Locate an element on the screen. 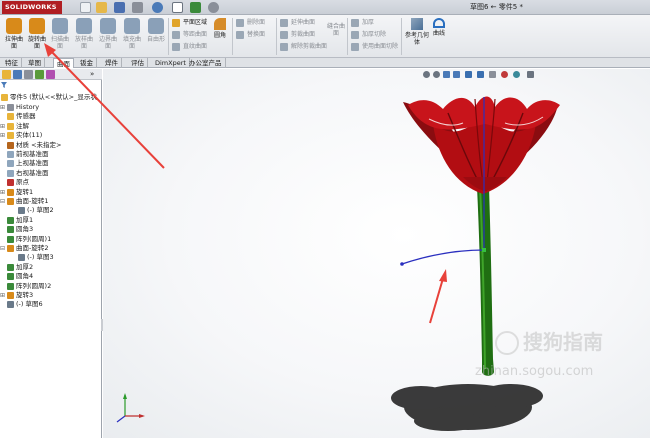  tree-item: ⊞ 实体(11) is located at coordinates (50, 135).